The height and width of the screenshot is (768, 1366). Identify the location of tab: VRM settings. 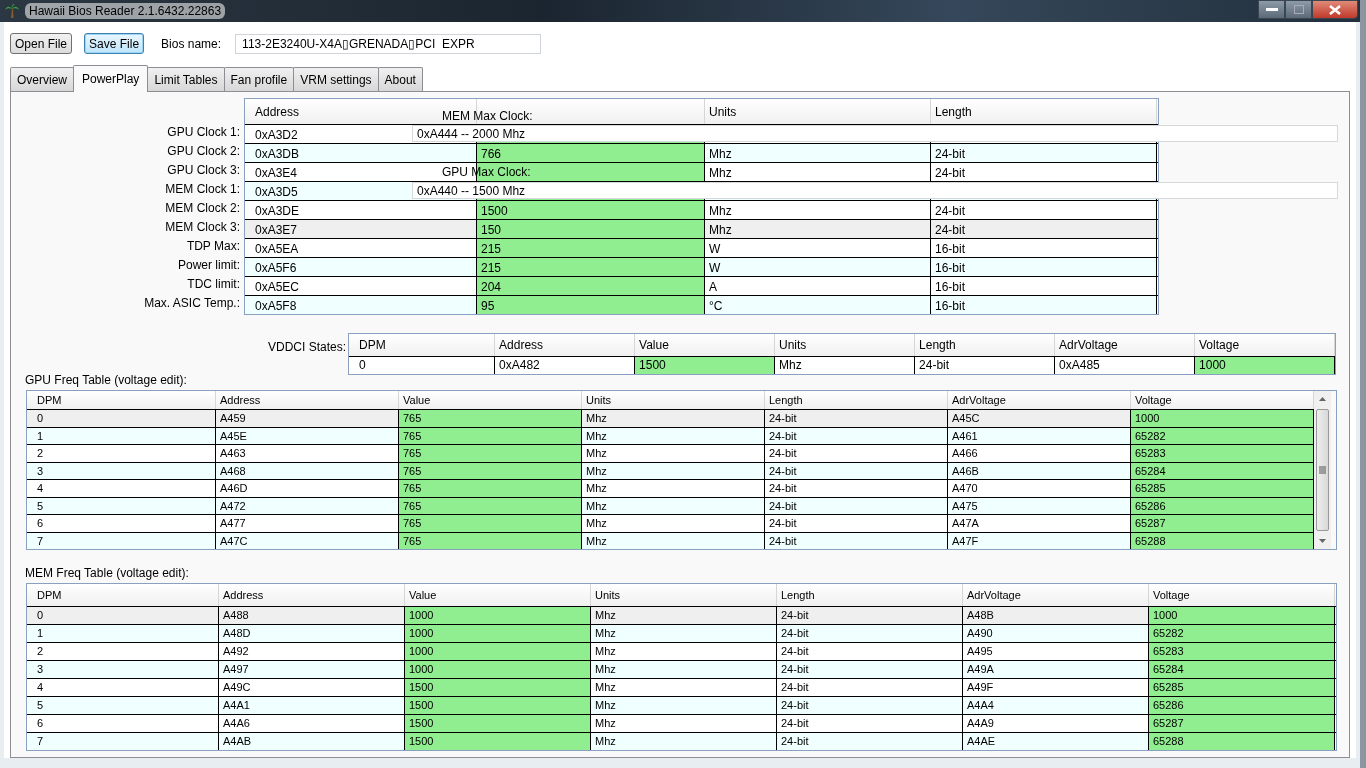
(336, 79).